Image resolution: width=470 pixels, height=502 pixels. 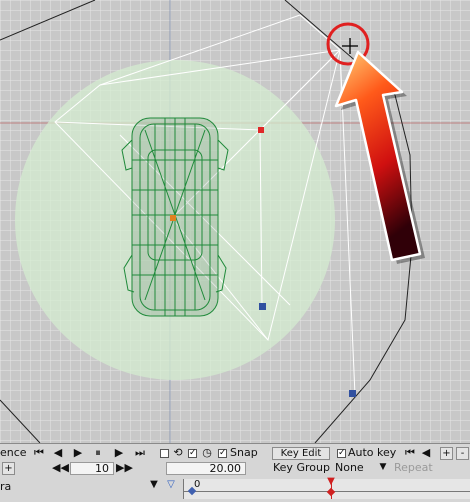 What do you see at coordinates (410, 452) in the screenshot?
I see `previous-key-icon: ⏮` at bounding box center [410, 452].